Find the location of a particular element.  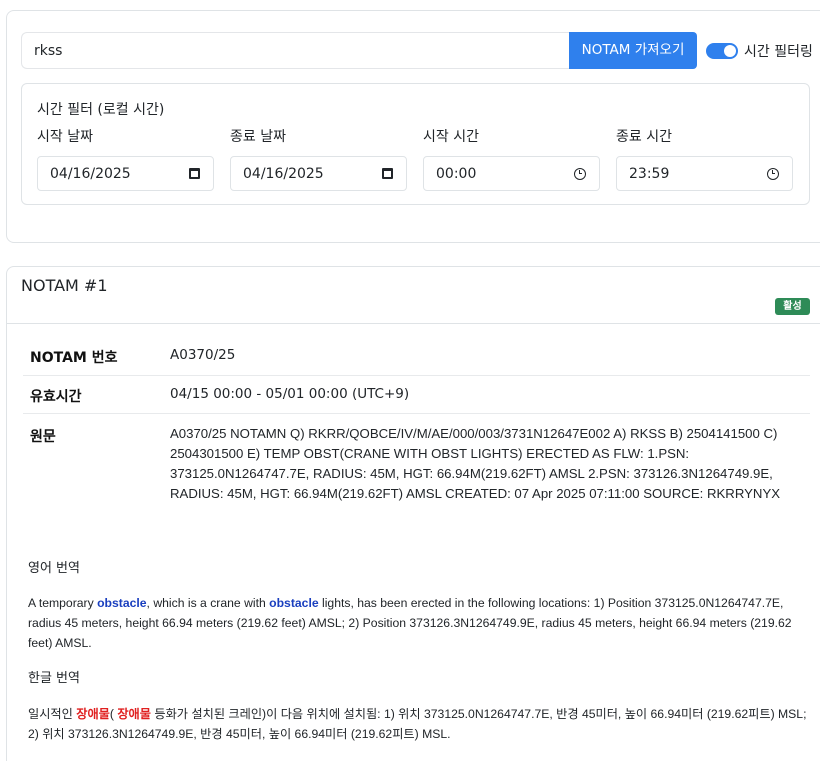

validity-key: 유효시간 is located at coordinates (56, 397).